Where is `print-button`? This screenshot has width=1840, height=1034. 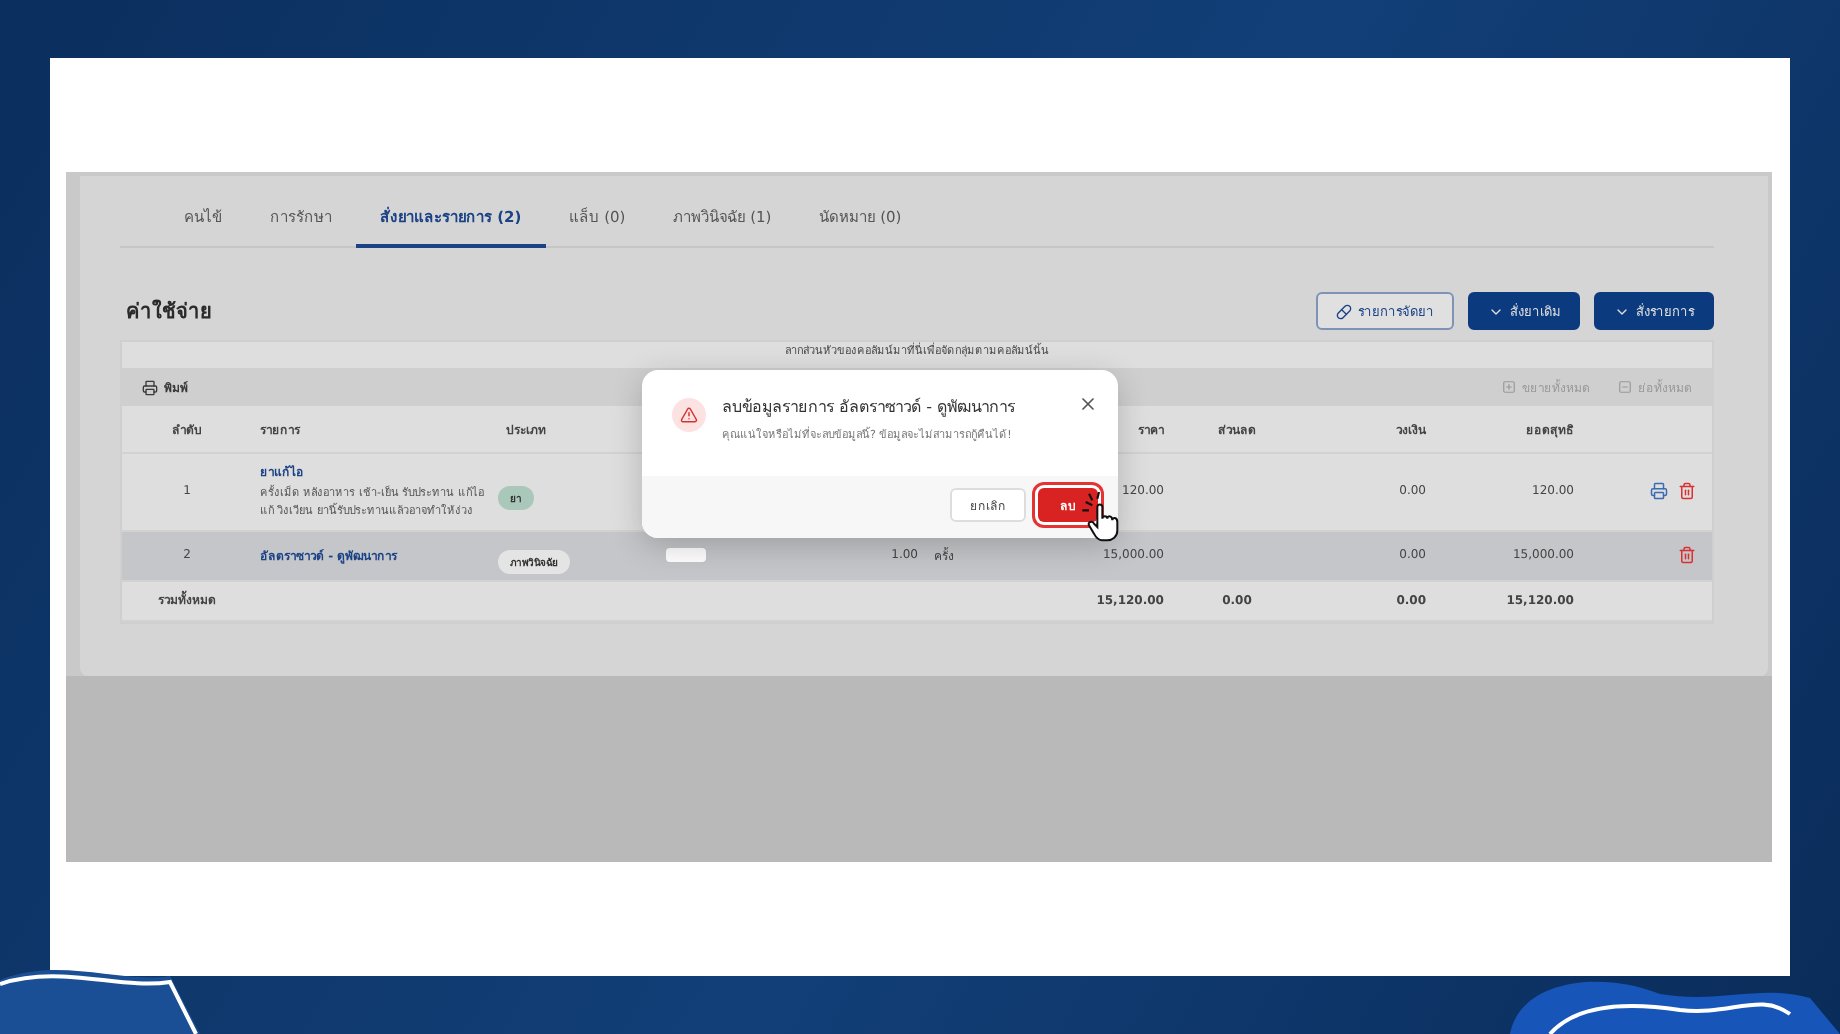
print-button is located at coordinates (1659, 491).